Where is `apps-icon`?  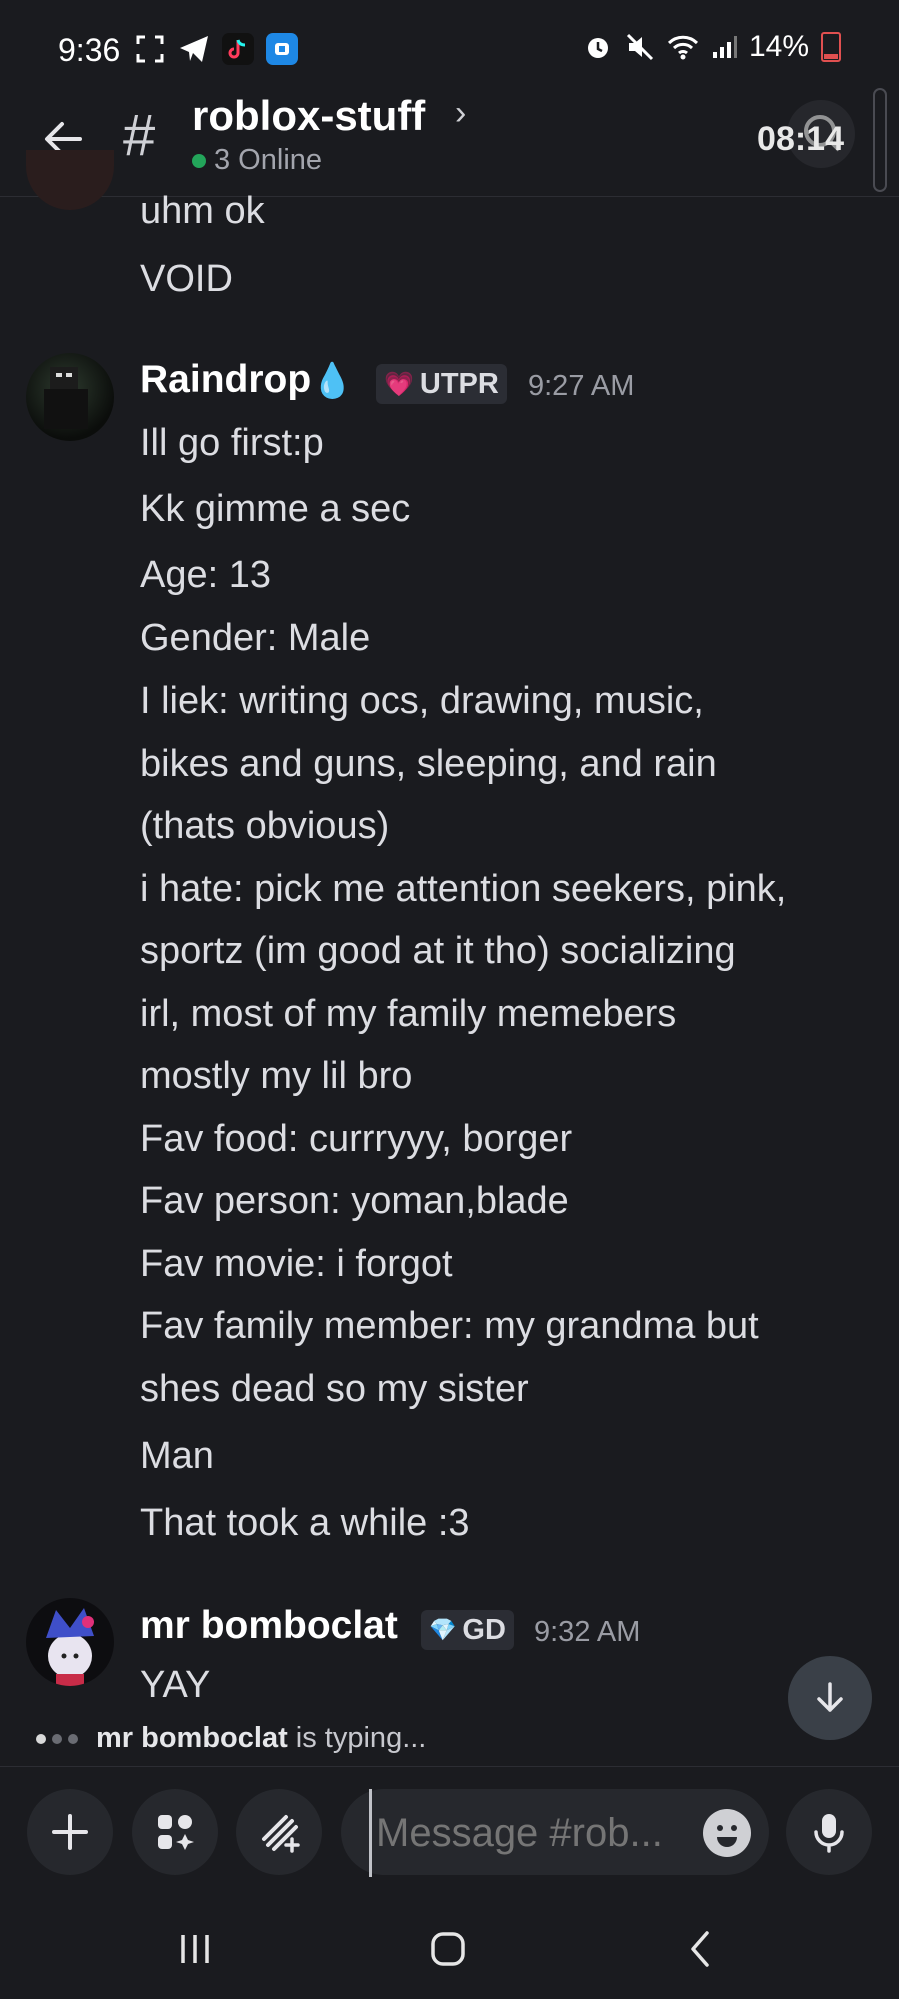
apps-icon is located at coordinates (176, 1832).